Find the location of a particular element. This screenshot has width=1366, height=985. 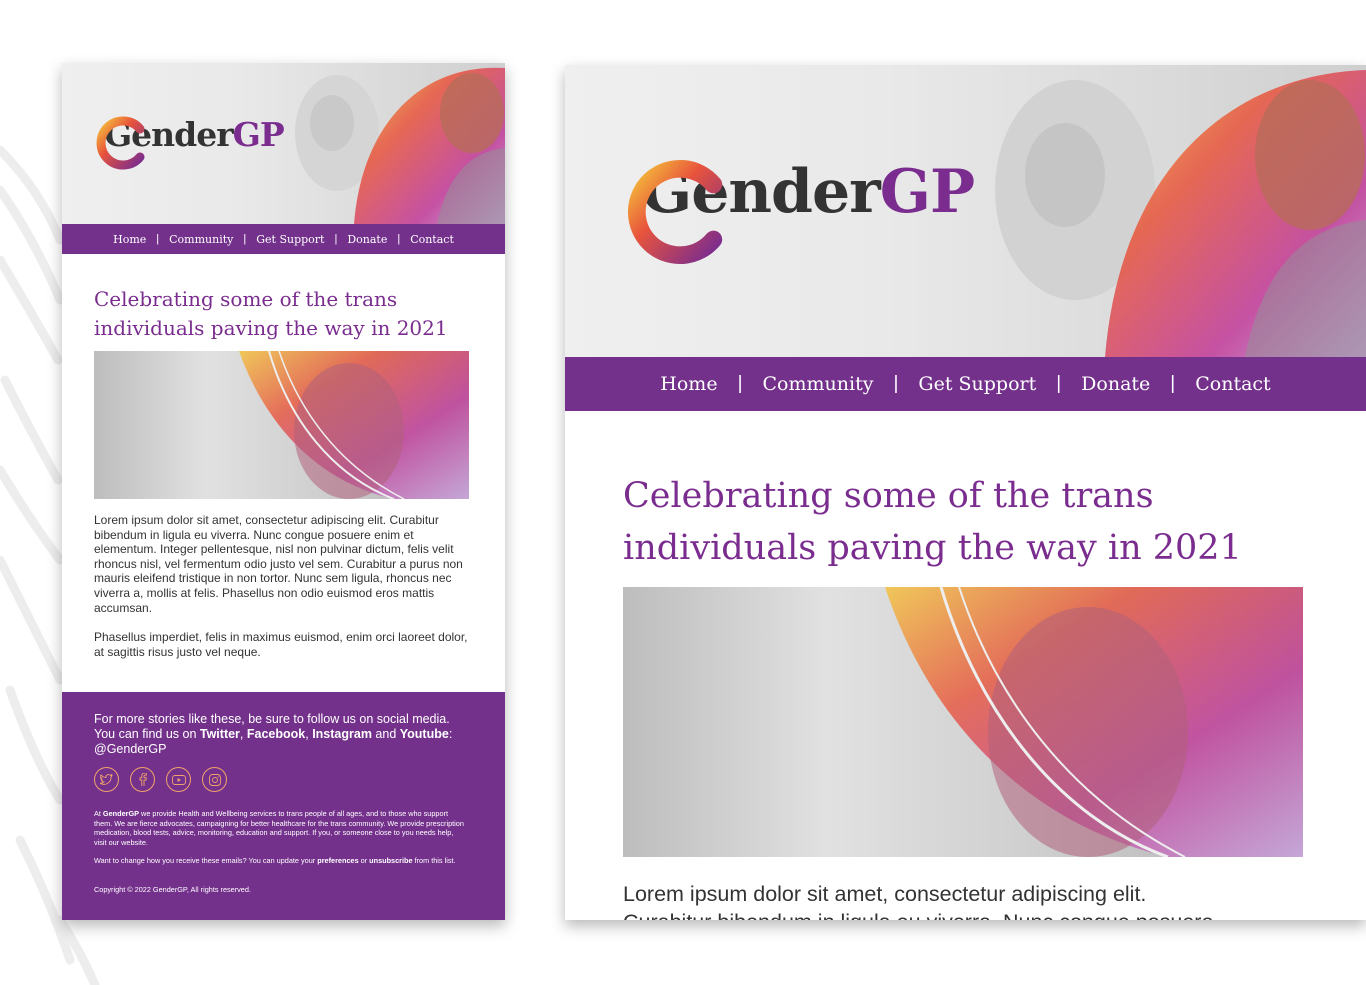

unsubscribe-link: unsubscribe is located at coordinates (390, 860).